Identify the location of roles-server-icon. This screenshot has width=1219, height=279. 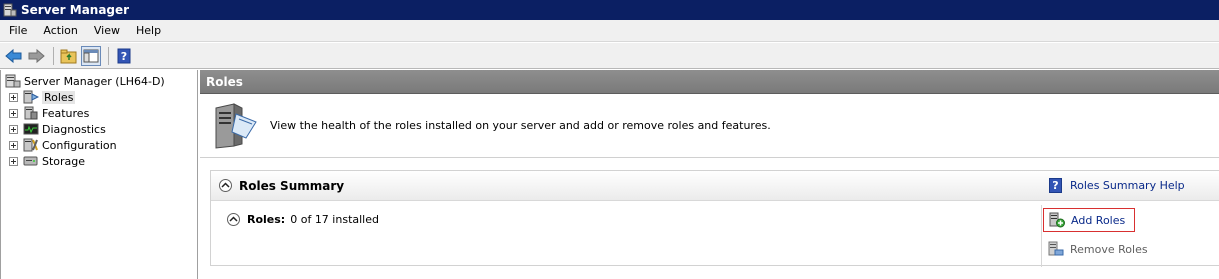
(235, 126).